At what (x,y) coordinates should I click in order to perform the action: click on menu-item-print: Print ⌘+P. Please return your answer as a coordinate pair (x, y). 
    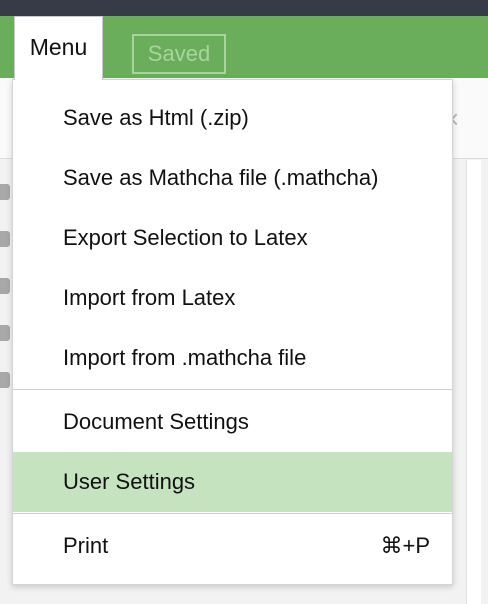
    Looking at the image, I should click on (232, 546).